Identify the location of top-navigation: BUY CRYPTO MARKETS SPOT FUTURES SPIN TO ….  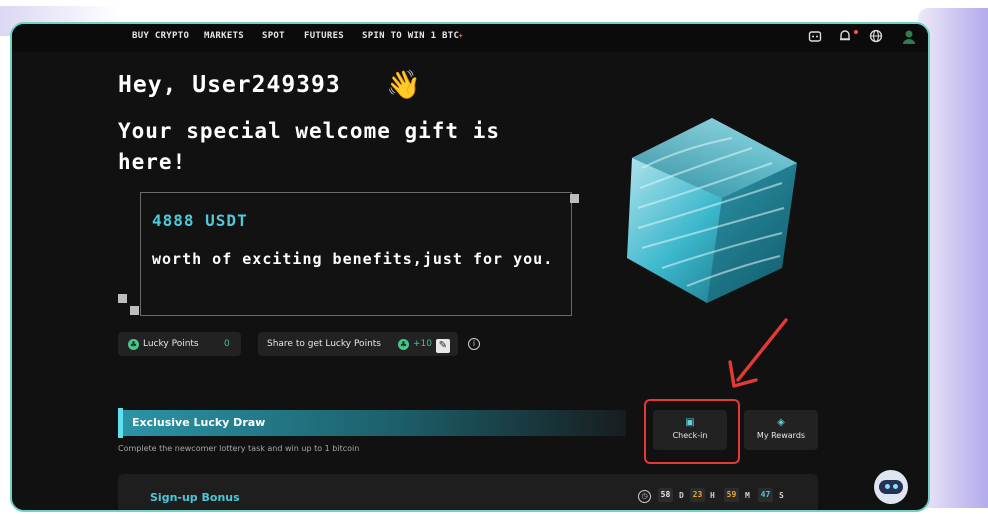
(470, 38).